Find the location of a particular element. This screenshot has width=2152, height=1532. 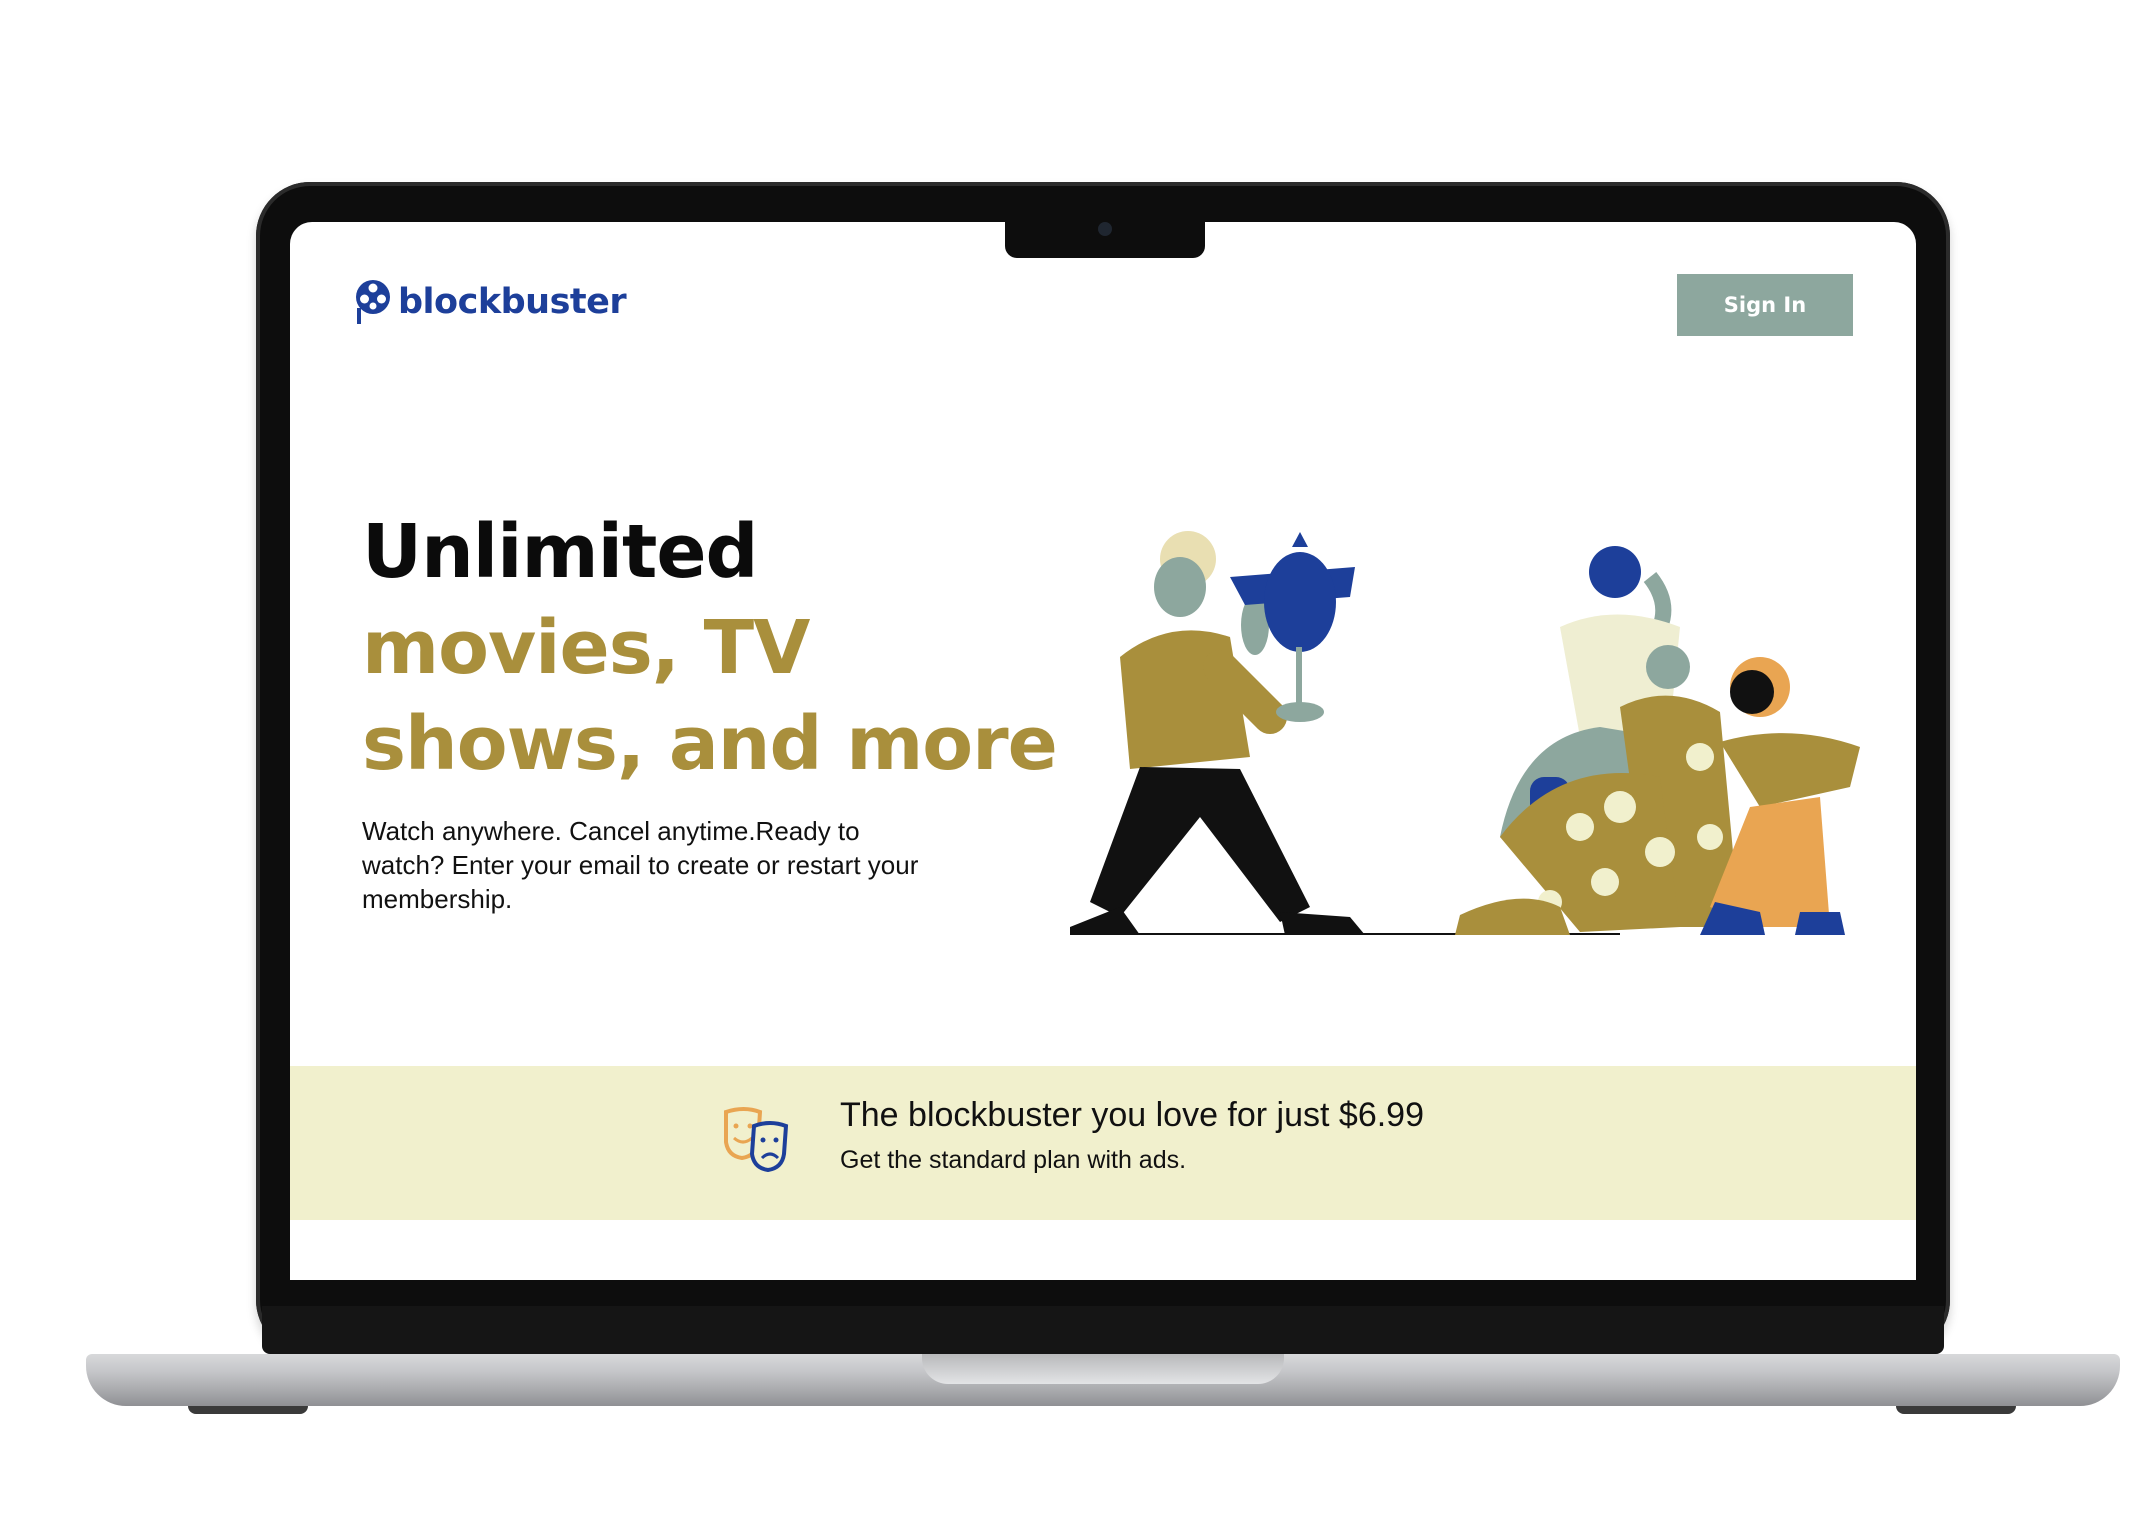

laptop-base-notch is located at coordinates (1103, 1369).